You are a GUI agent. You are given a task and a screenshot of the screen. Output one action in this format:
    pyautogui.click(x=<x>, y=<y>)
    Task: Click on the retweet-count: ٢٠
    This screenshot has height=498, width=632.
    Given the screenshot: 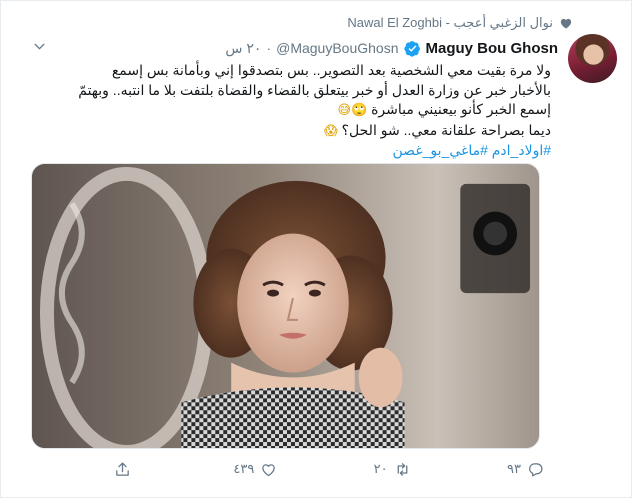 What is the action you would take?
    pyautogui.click(x=380, y=468)
    